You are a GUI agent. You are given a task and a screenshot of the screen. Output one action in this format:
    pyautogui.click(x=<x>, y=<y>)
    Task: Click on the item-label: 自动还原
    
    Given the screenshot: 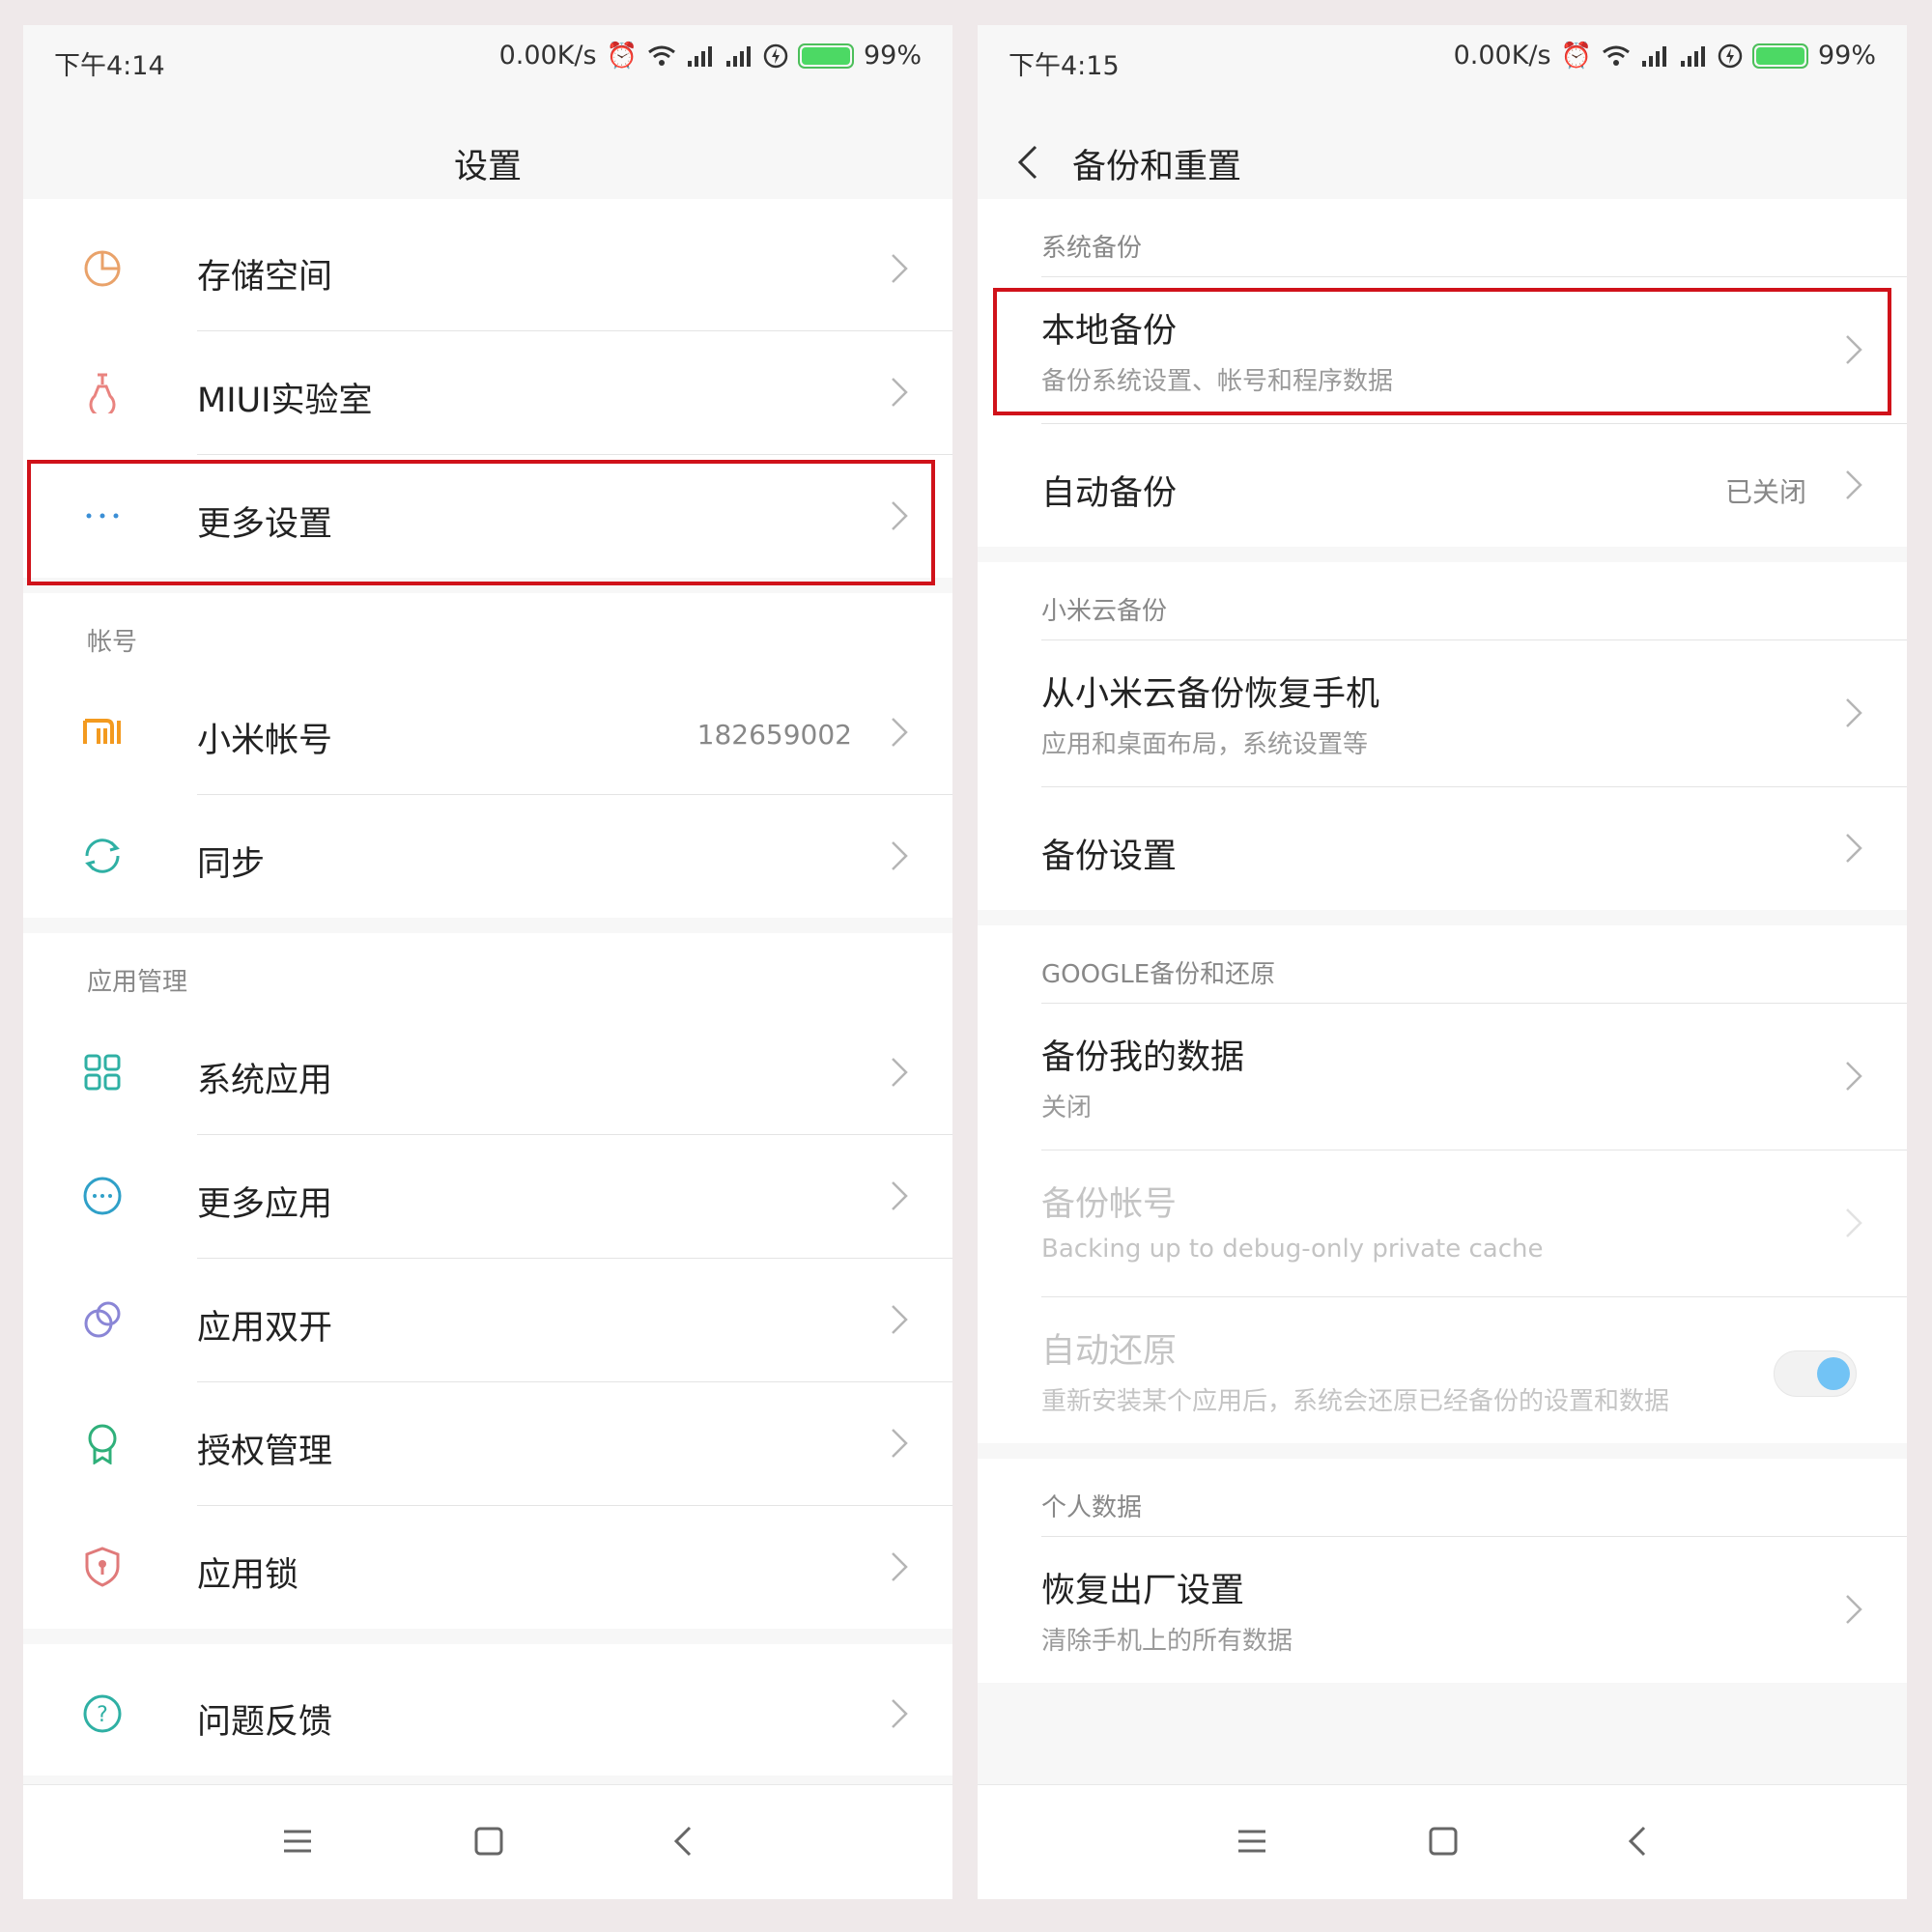 What is the action you would take?
    pyautogui.click(x=1109, y=1351)
    